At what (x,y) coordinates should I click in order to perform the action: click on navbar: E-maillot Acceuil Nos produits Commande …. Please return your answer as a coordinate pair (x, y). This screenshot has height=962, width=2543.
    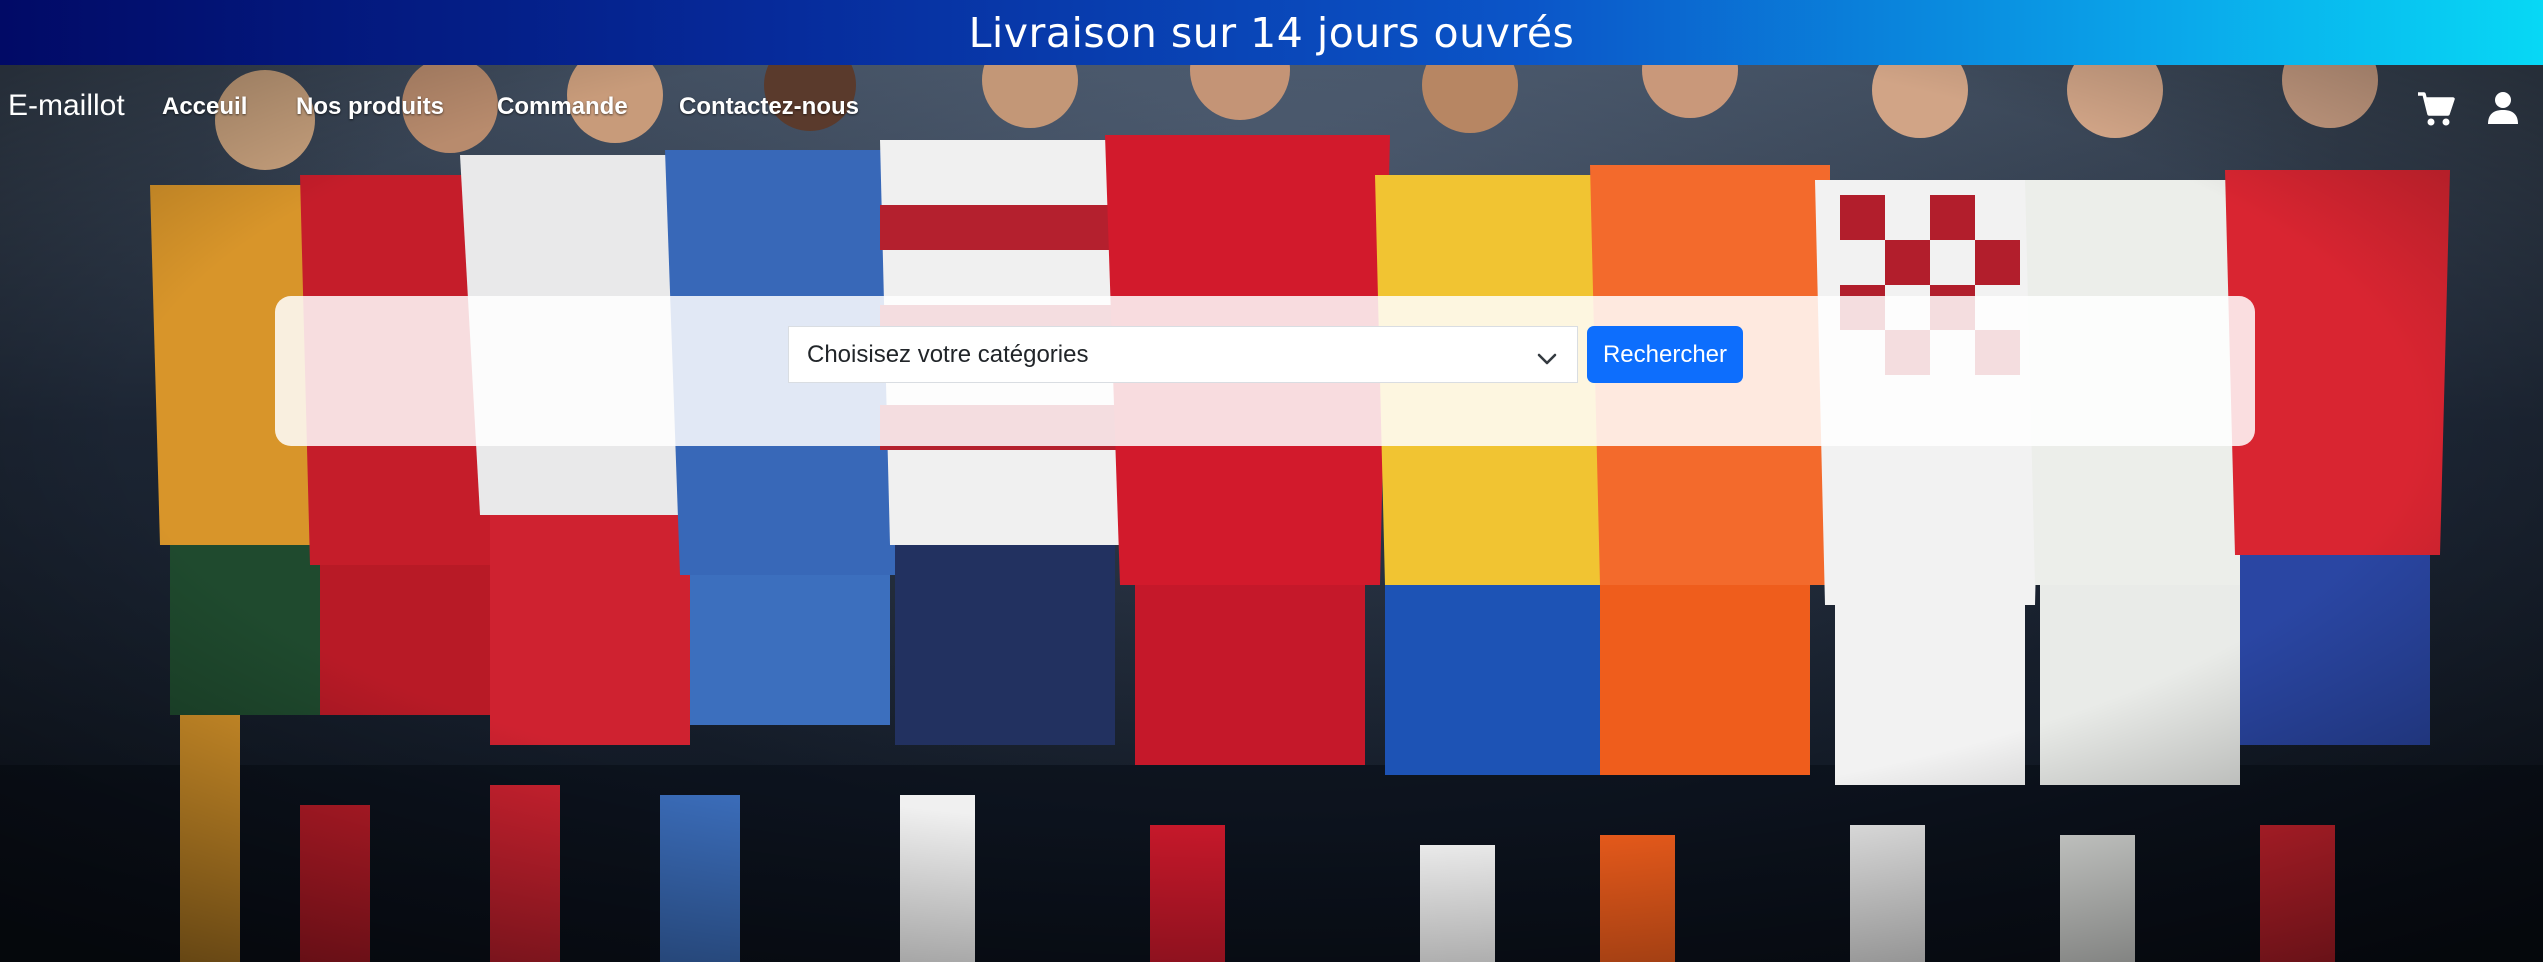
    Looking at the image, I should click on (1271, 110).